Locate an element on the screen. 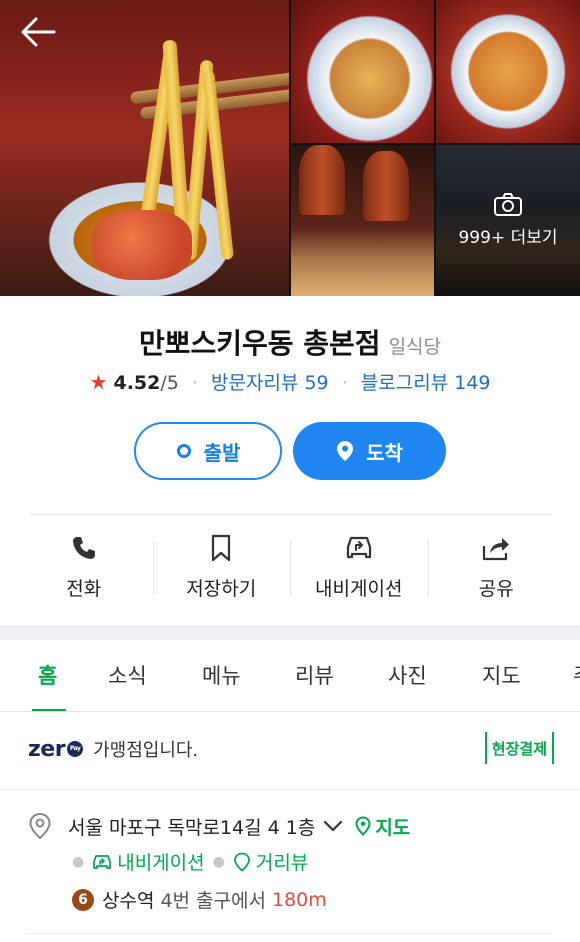 This screenshot has height=942, width=580. station-distance: 180m is located at coordinates (299, 899).